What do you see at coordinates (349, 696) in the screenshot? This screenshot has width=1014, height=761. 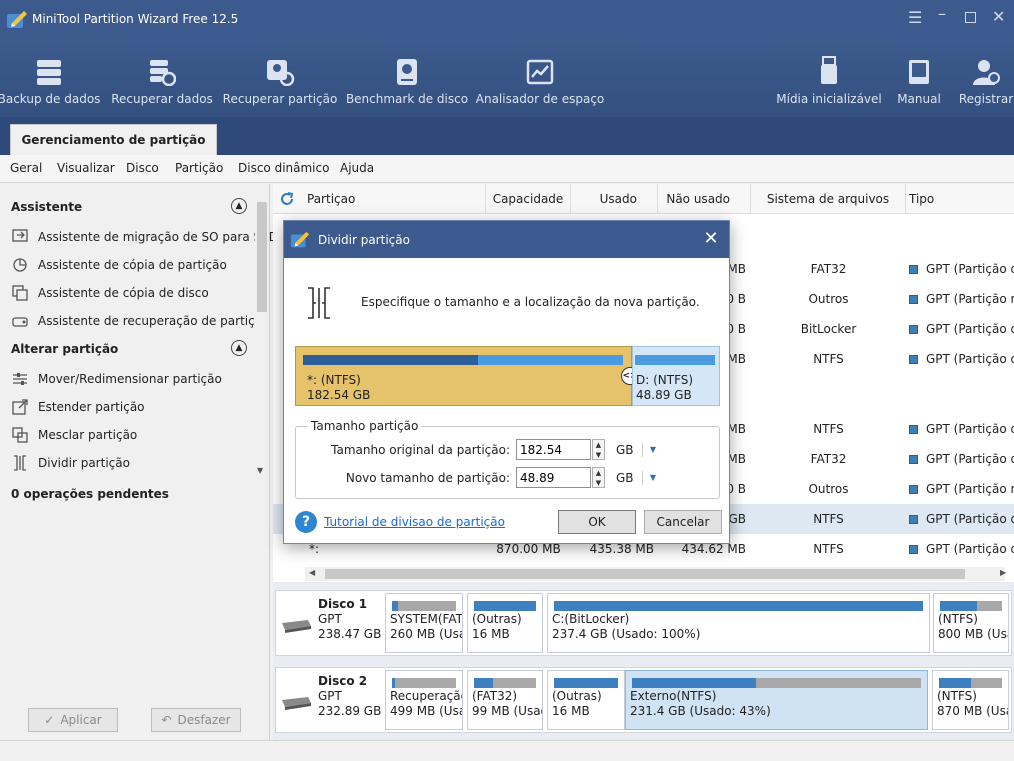 I see `disk-2-info: Disco 2 GPT 232.89 GB` at bounding box center [349, 696].